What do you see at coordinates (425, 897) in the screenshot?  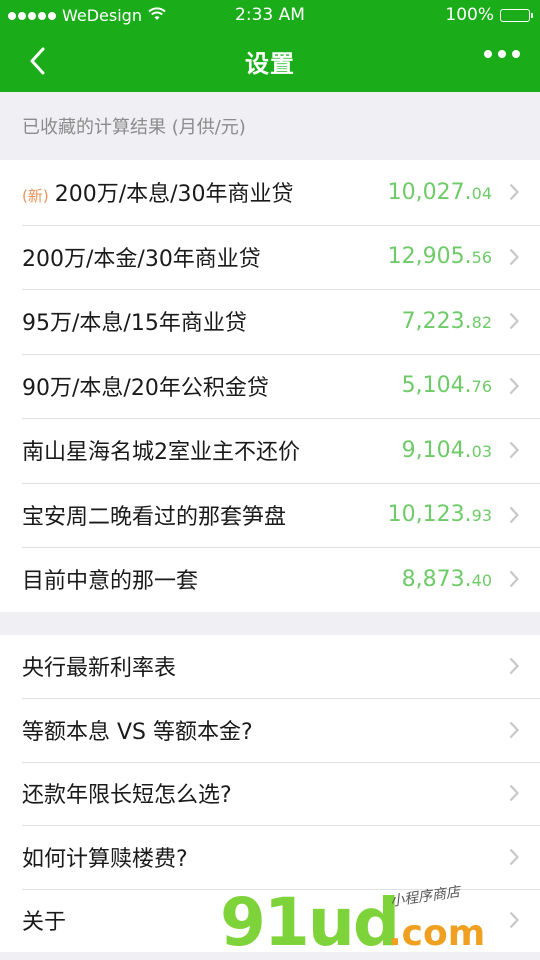 I see `watermark-small: 小程序商店` at bounding box center [425, 897].